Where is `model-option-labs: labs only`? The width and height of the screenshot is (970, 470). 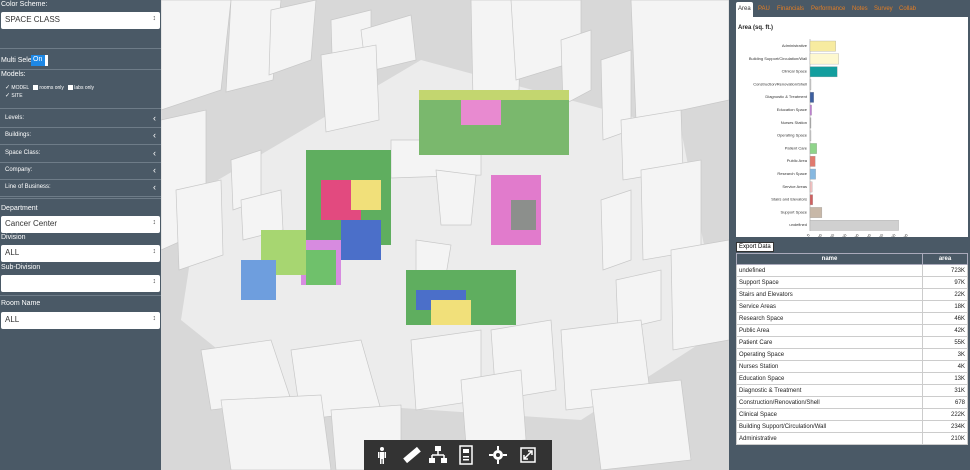 model-option-labs: labs only is located at coordinates (84, 88).